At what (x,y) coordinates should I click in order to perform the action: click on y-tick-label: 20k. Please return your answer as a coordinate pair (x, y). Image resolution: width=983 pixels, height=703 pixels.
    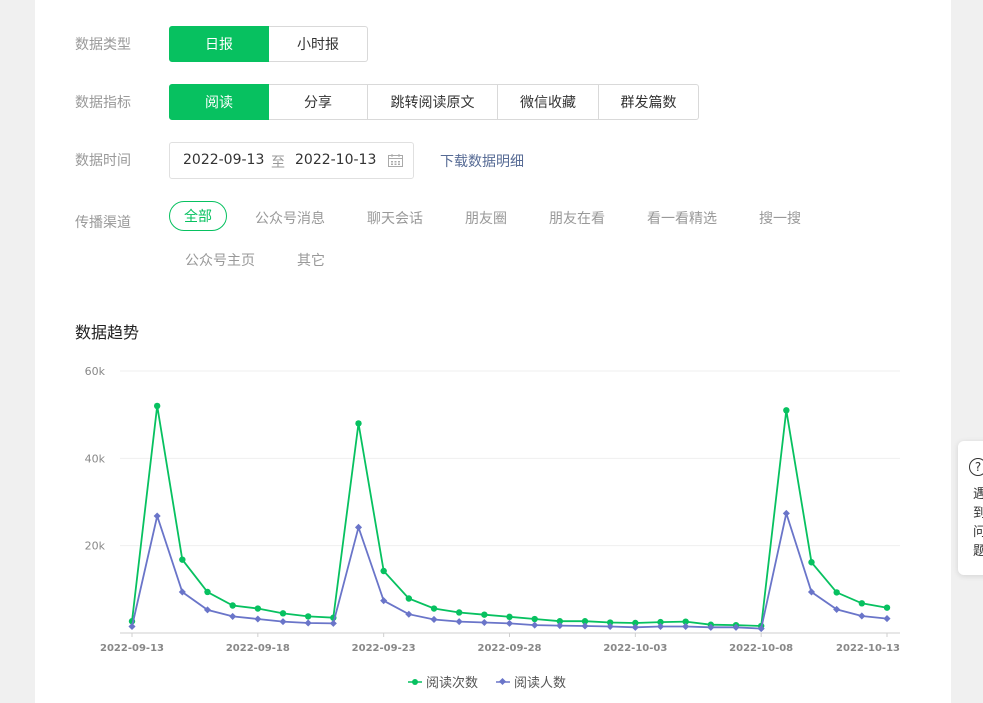
    Looking at the image, I should click on (95, 546).